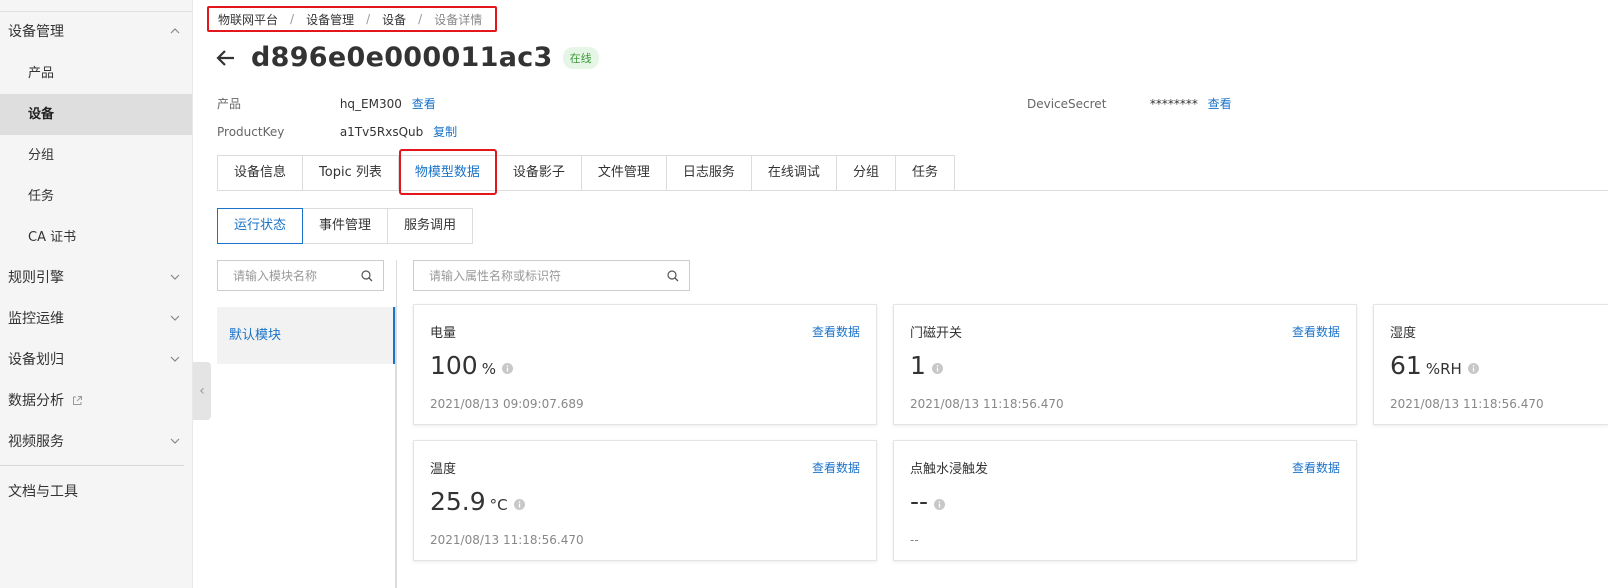  I want to click on meta-devicesecret-value: ********, so click(1173, 104).